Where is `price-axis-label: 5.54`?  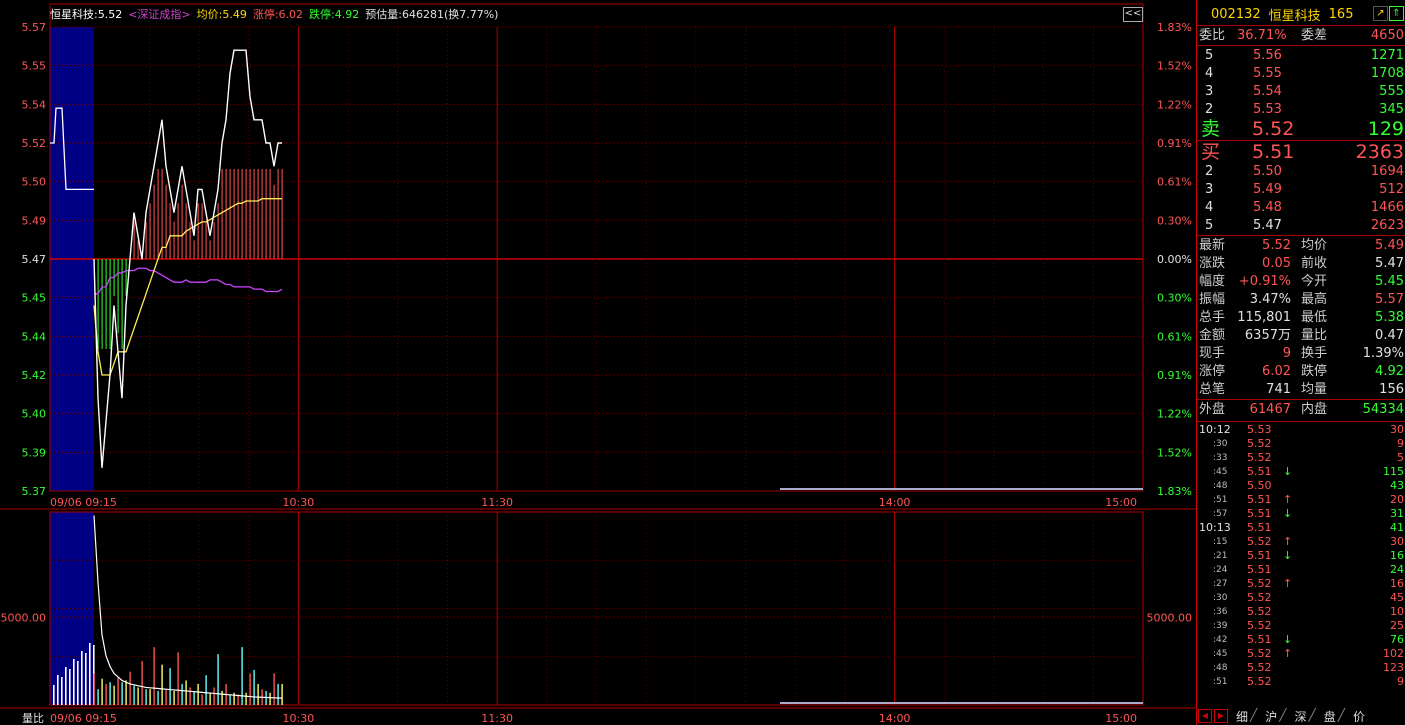 price-axis-label: 5.54 is located at coordinates (34, 104).